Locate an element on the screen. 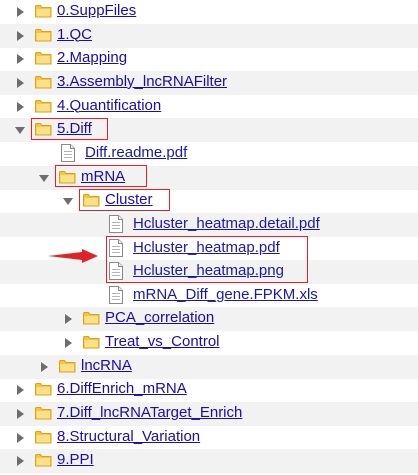 This screenshot has width=418, height=475. tree-file-hcluster-heatmap-detail-pdf: Hcluster_heatmap.detail.pdf is located at coordinates (209, 224).